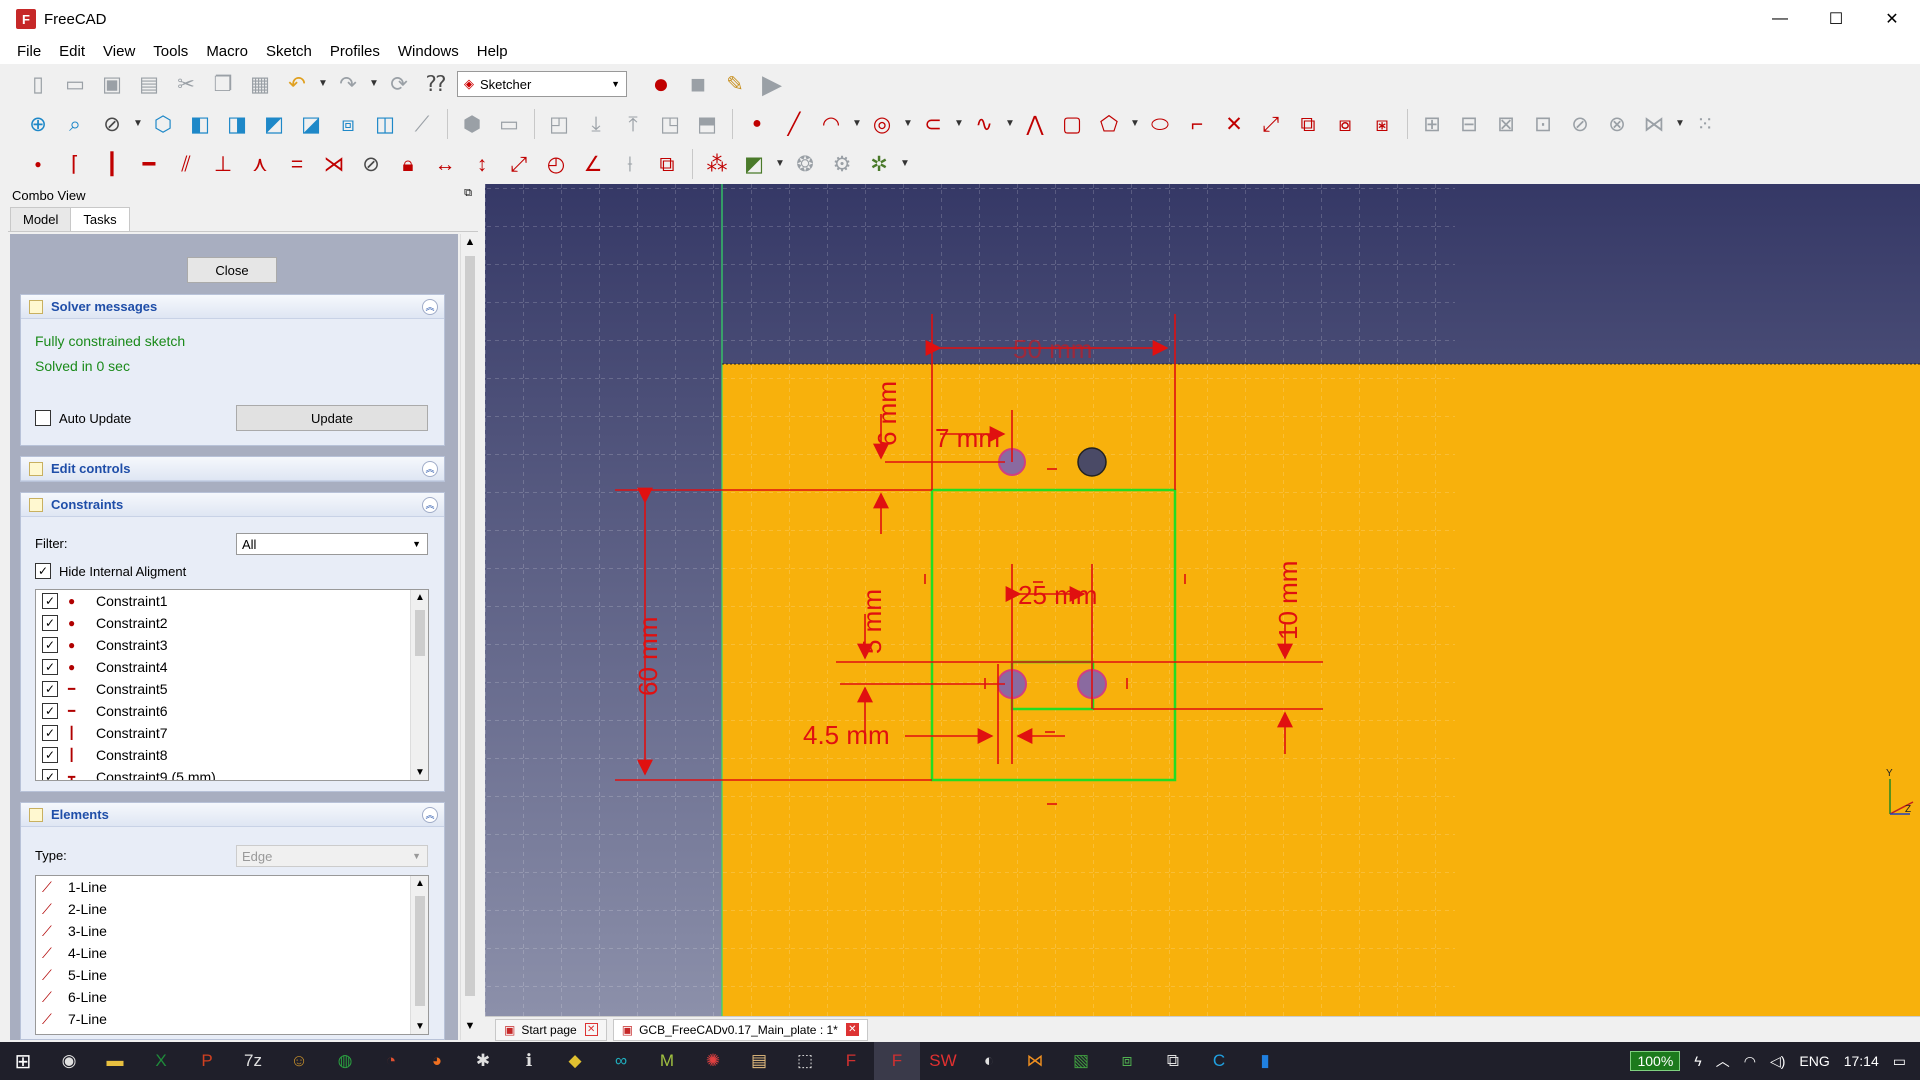 The image size is (1920, 1080). What do you see at coordinates (161, 1061) in the screenshot?
I see `excel-icon: X` at bounding box center [161, 1061].